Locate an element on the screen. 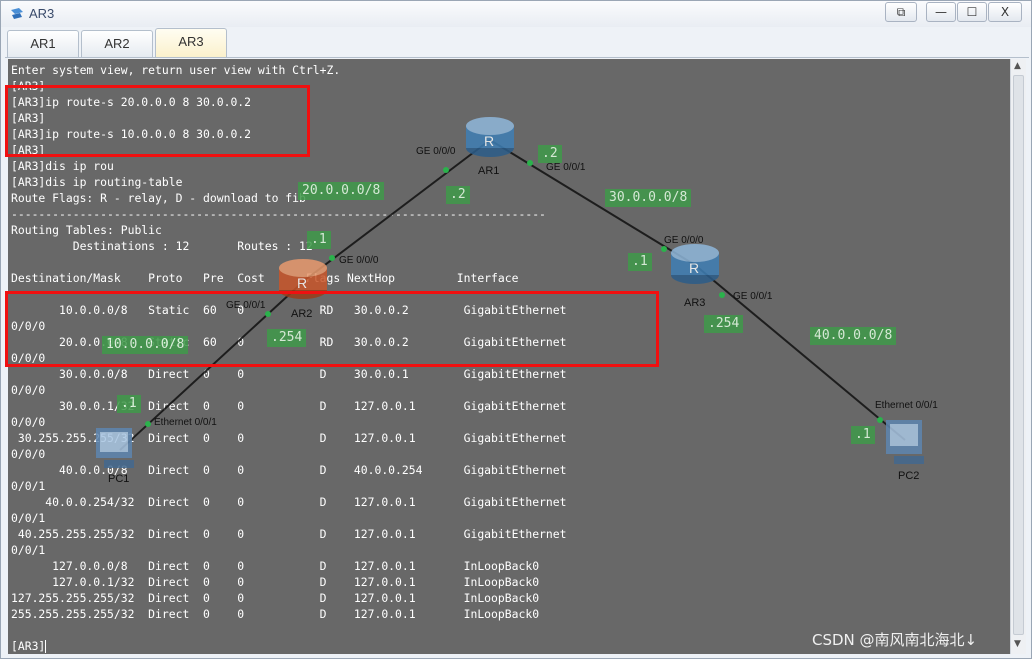 Image resolution: width=1032 pixels, height=659 pixels. maximize-button: ☐ is located at coordinates (972, 12).